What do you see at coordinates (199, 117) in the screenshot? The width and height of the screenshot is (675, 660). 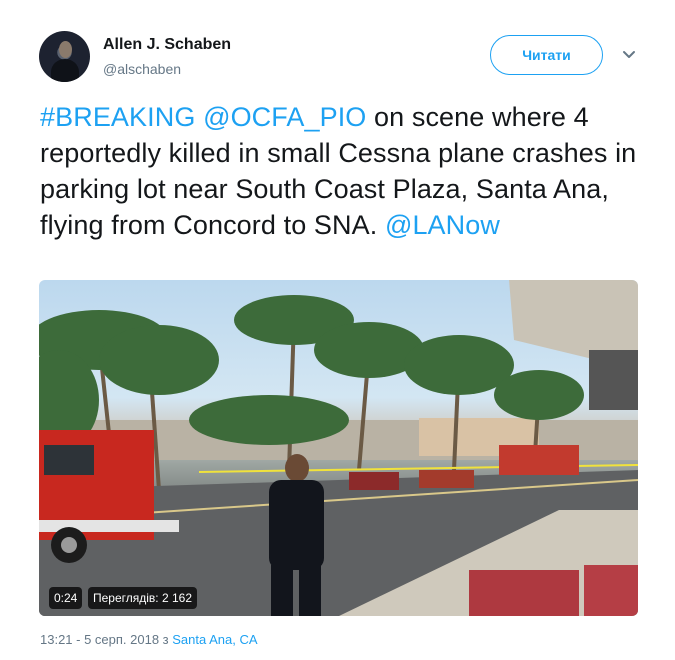 I see `text-space` at bounding box center [199, 117].